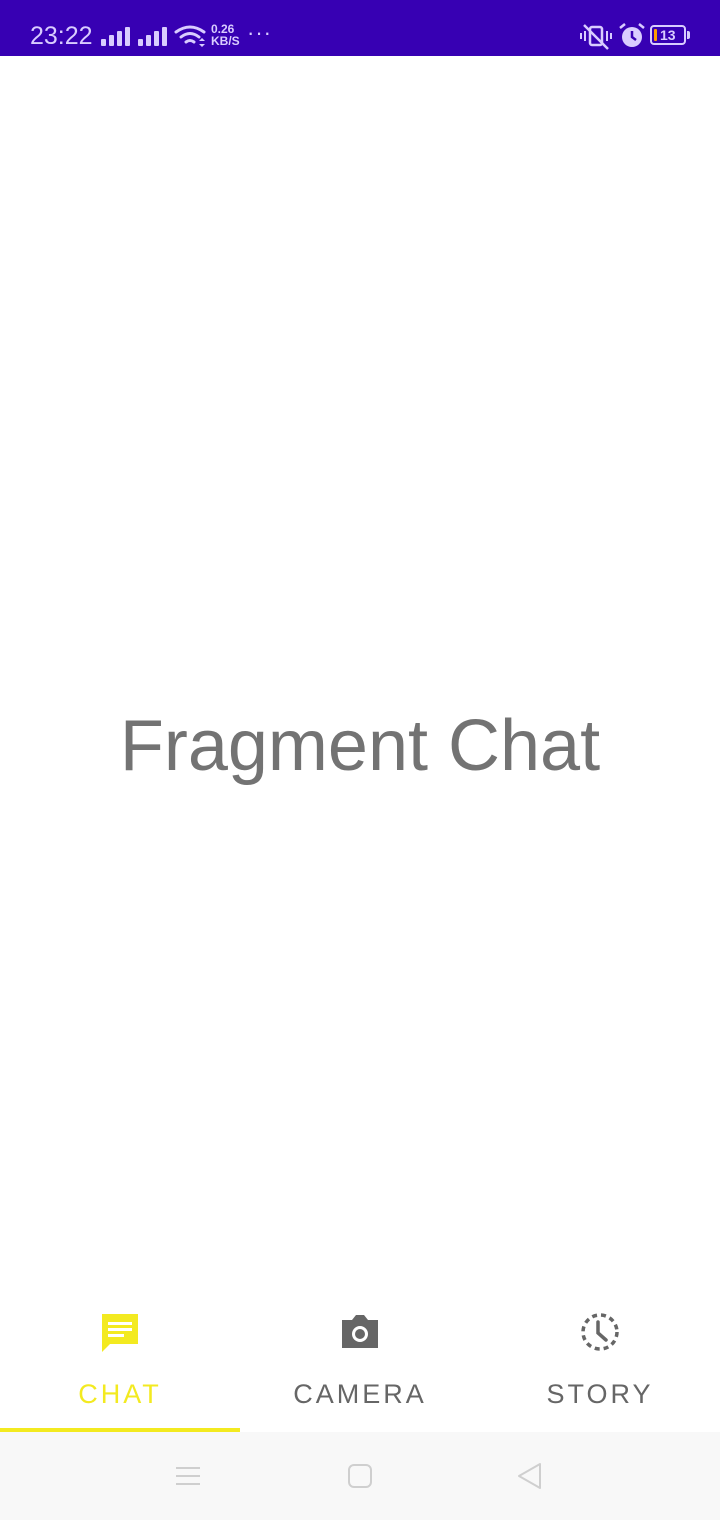 The image size is (720, 1520). What do you see at coordinates (688, 35) in the screenshot?
I see `battery-tip` at bounding box center [688, 35].